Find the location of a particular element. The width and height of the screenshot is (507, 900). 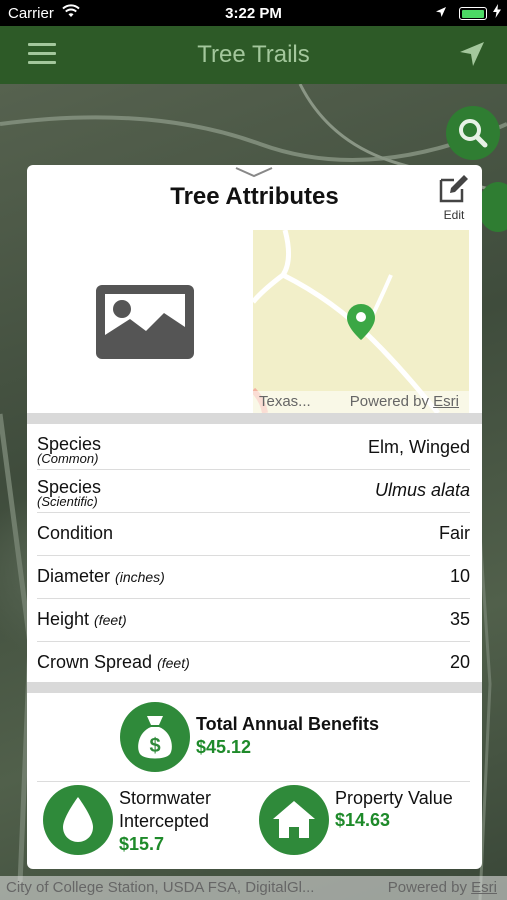

benefit-property-value: $14.63 is located at coordinates (363, 820).